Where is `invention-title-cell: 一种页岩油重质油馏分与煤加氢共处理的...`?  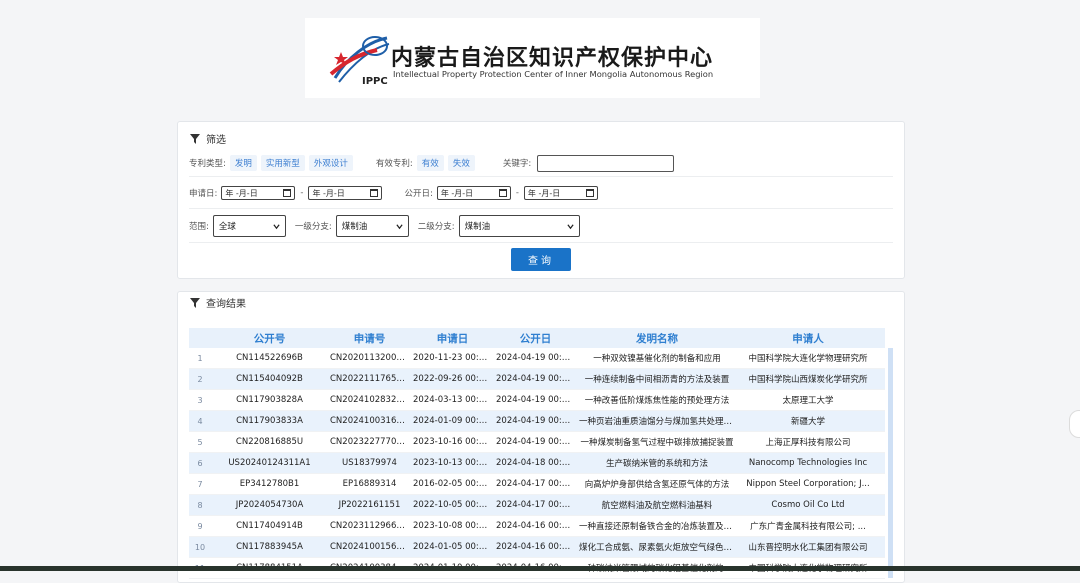 invention-title-cell: 一种页岩油重质油馏分与煤加氢共处理的... is located at coordinates (658, 422).